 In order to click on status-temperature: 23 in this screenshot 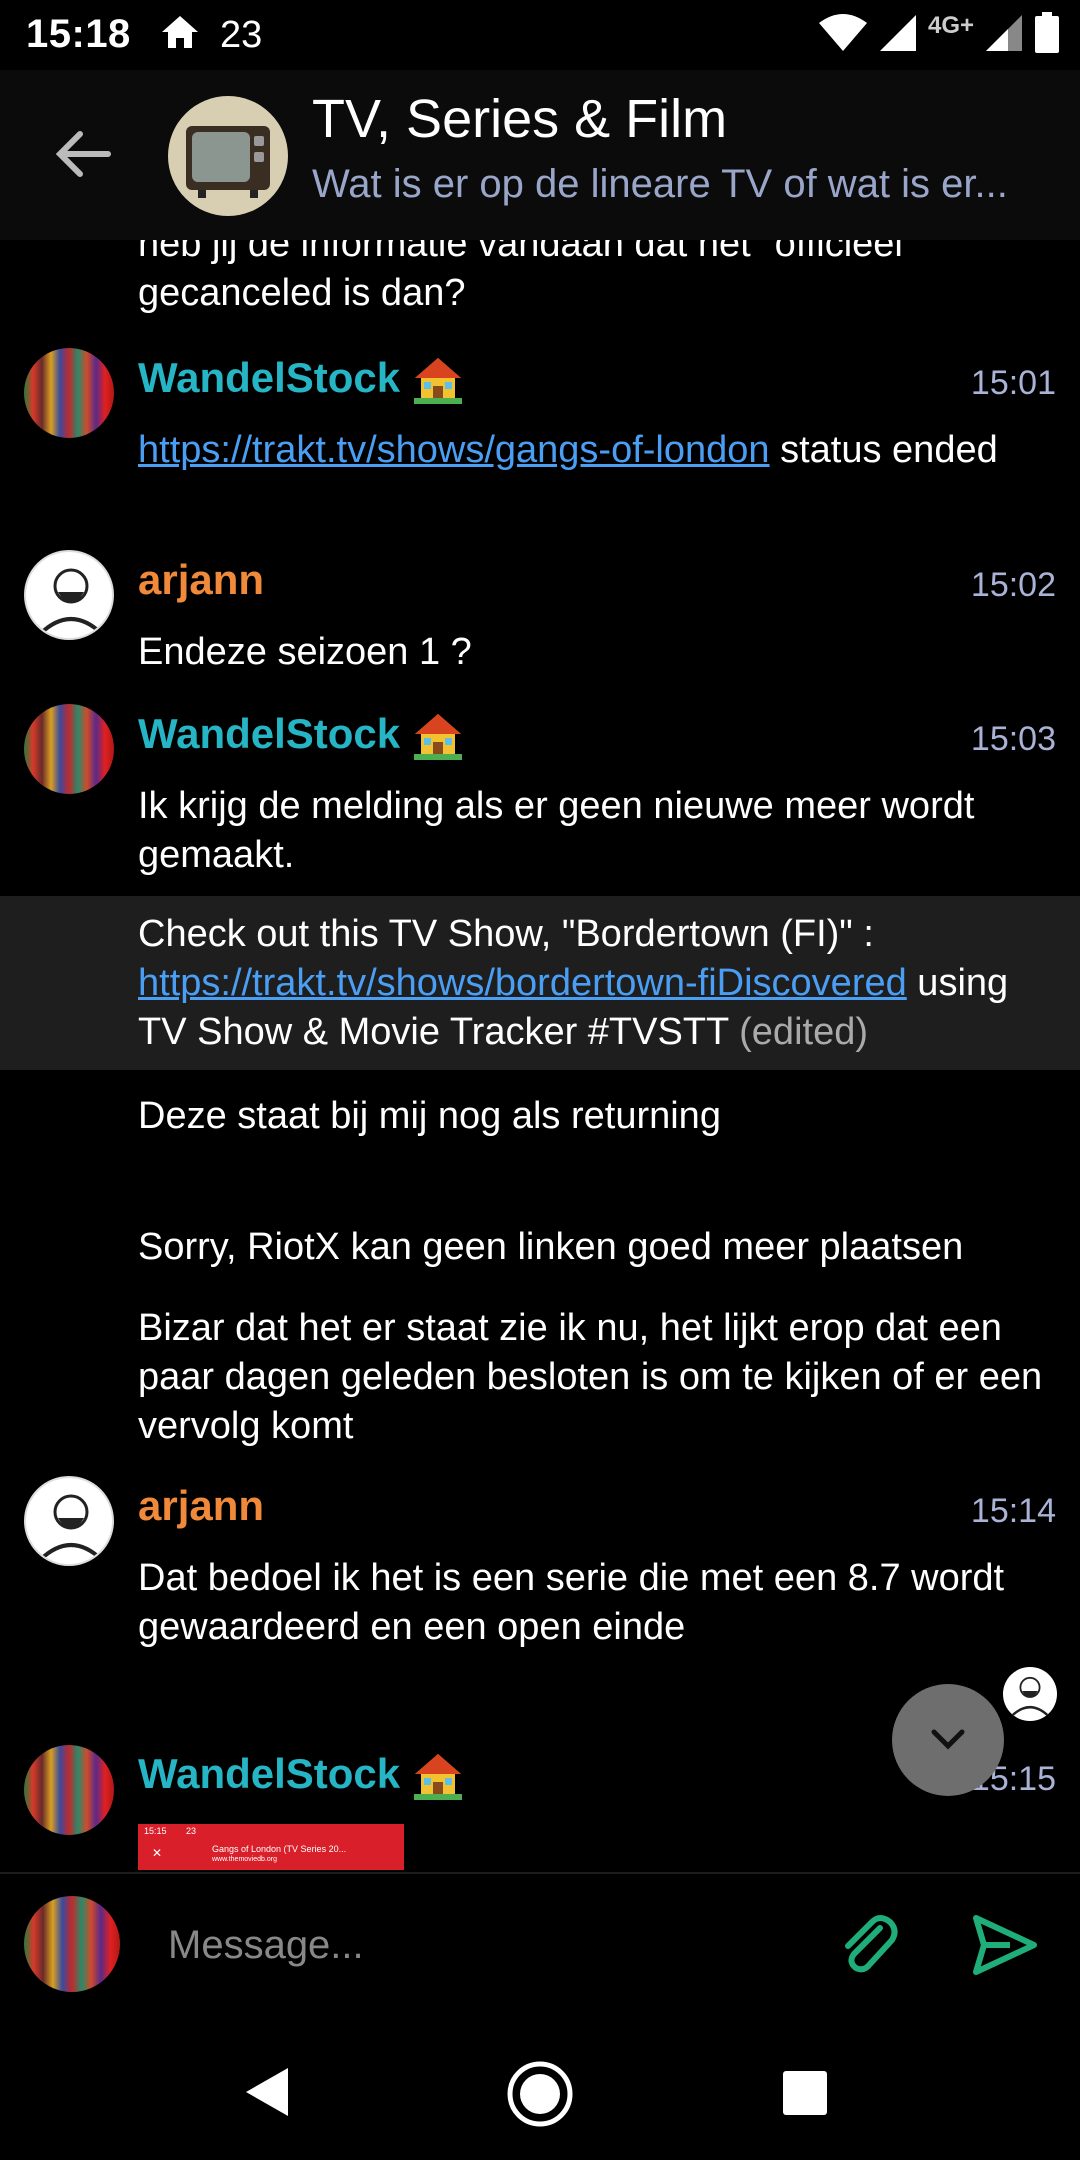, I will do `click(241, 35)`.